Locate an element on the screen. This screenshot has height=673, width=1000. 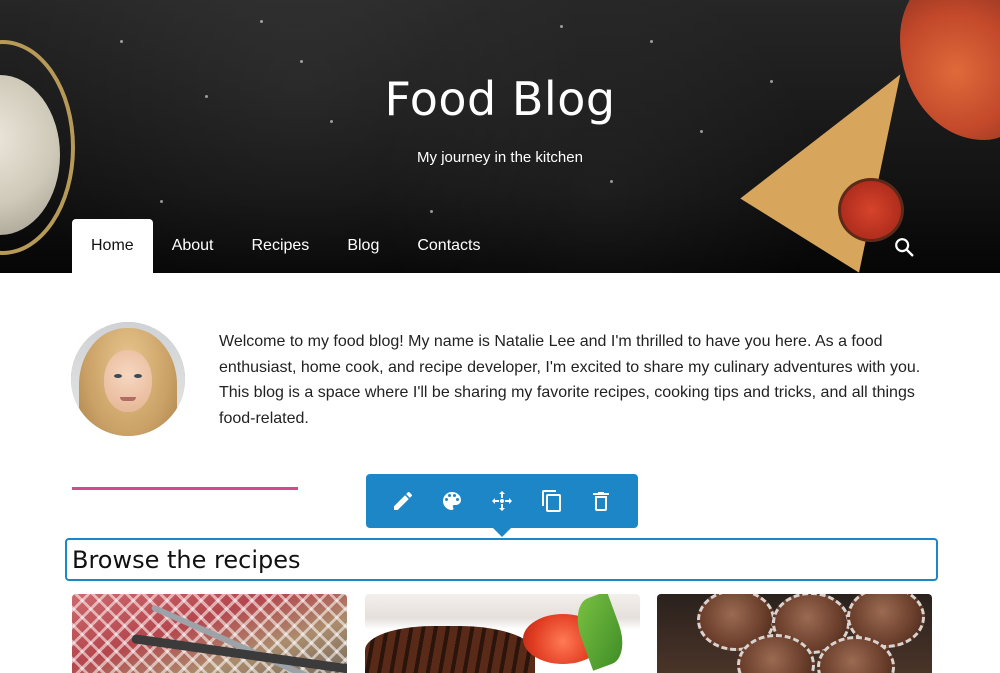
site-subtitle: My journey in the kitchen is located at coordinates (500, 157).